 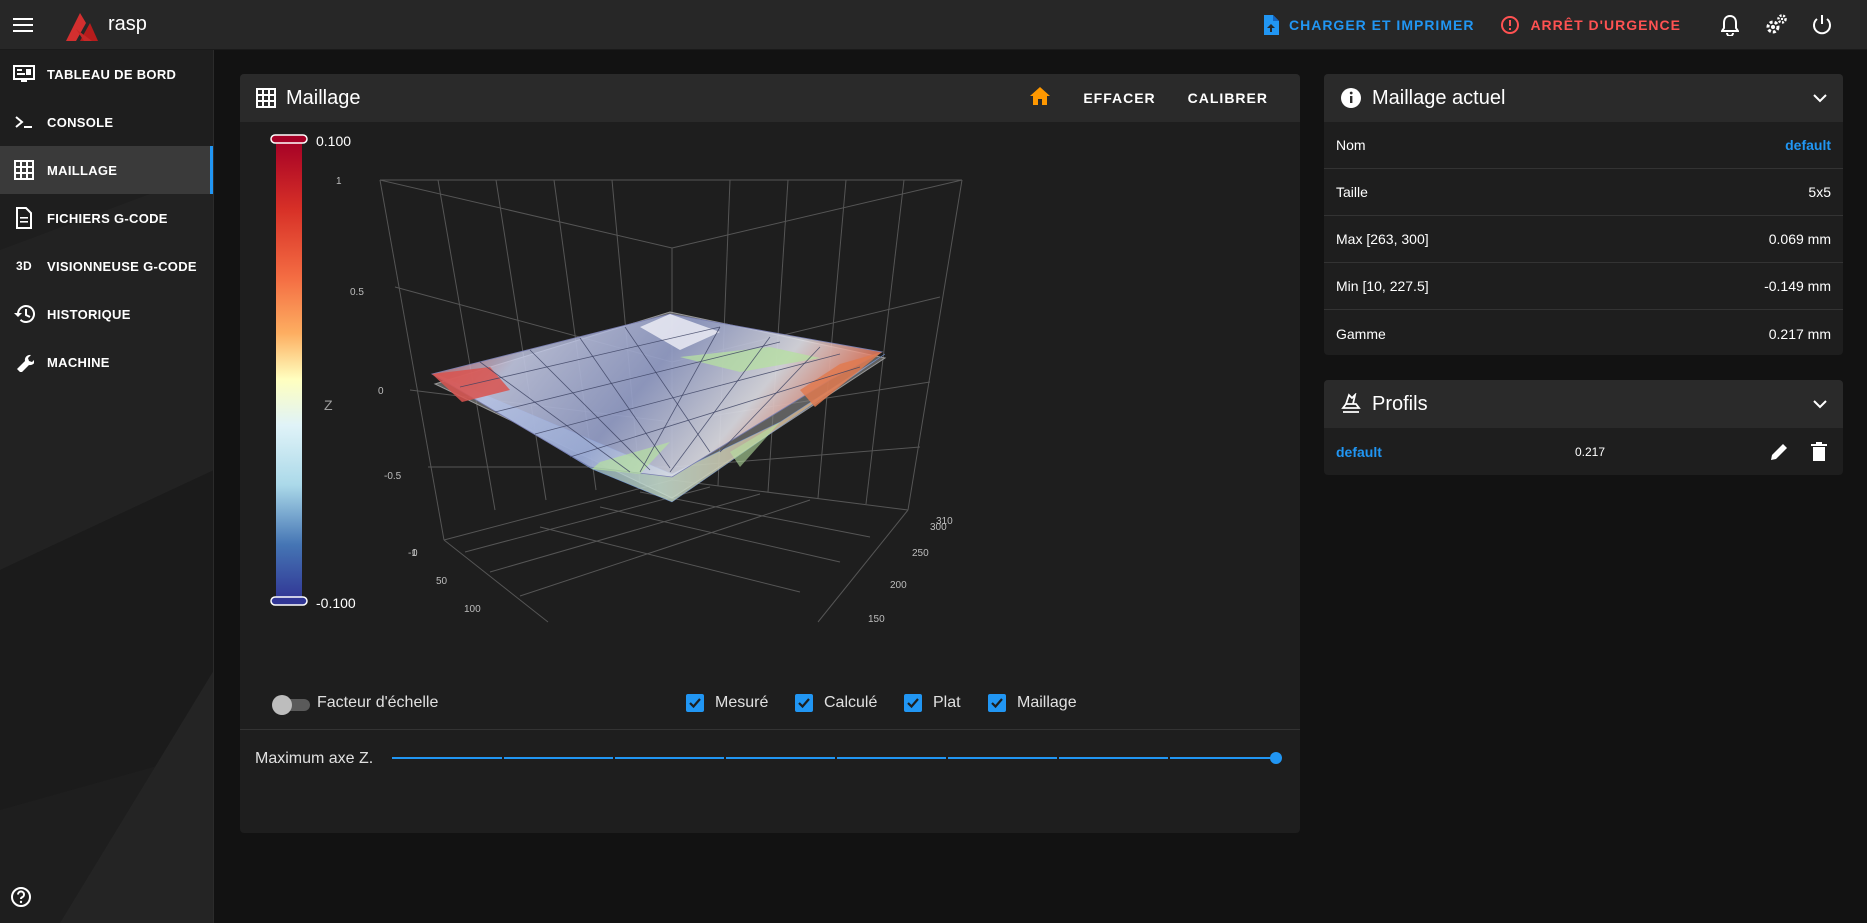 What do you see at coordinates (24, 362) in the screenshot?
I see `wrench-icon` at bounding box center [24, 362].